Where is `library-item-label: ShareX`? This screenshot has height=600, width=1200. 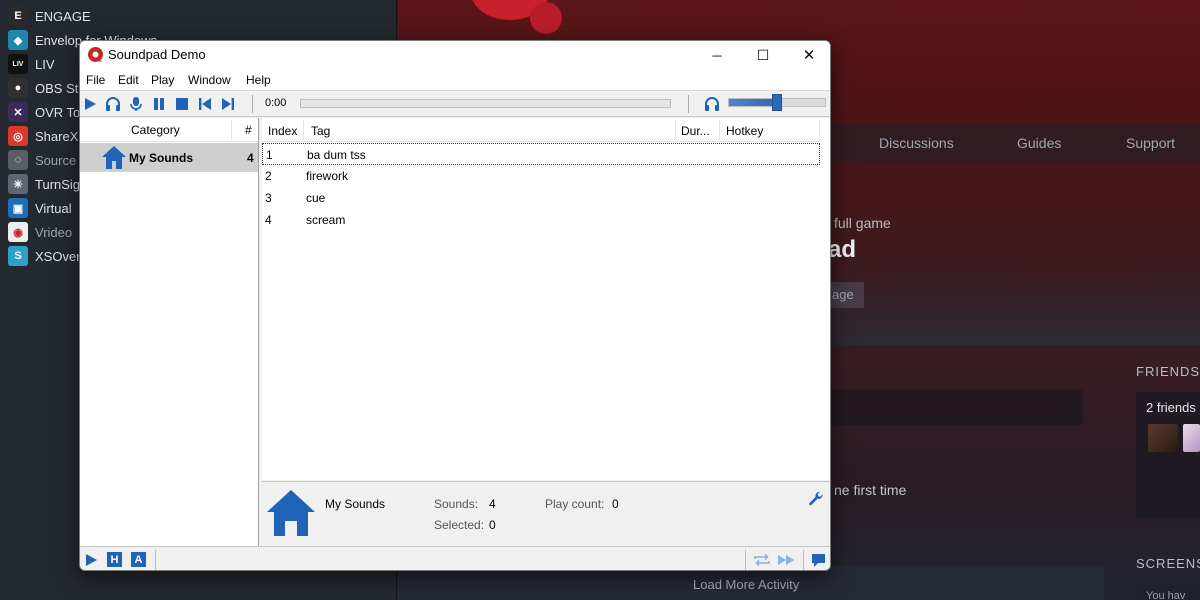
library-item-label: ShareX is located at coordinates (57, 136).